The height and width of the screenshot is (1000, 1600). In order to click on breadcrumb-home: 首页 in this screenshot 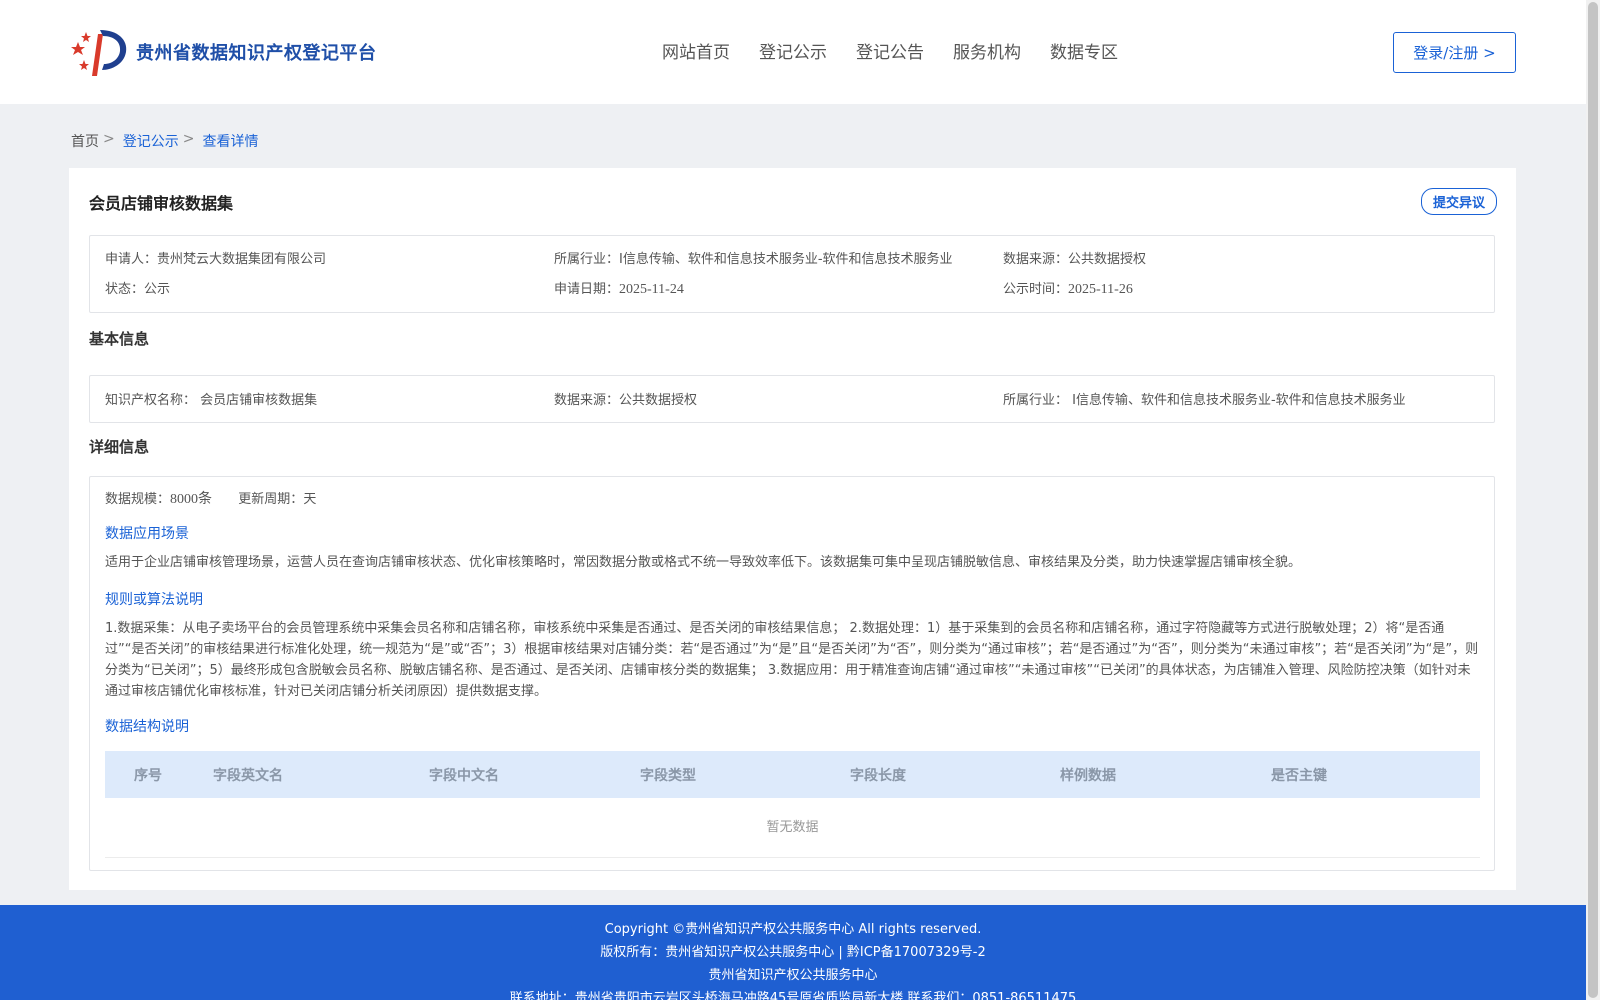, I will do `click(85, 141)`.